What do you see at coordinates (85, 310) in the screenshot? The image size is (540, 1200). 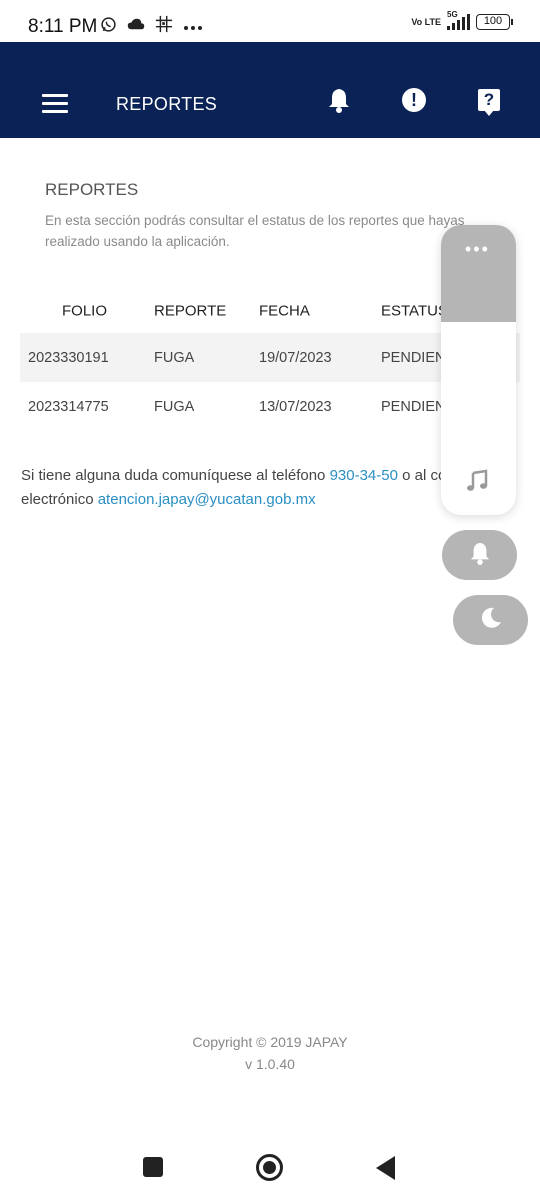 I see `column-header-folio: FOLIO` at bounding box center [85, 310].